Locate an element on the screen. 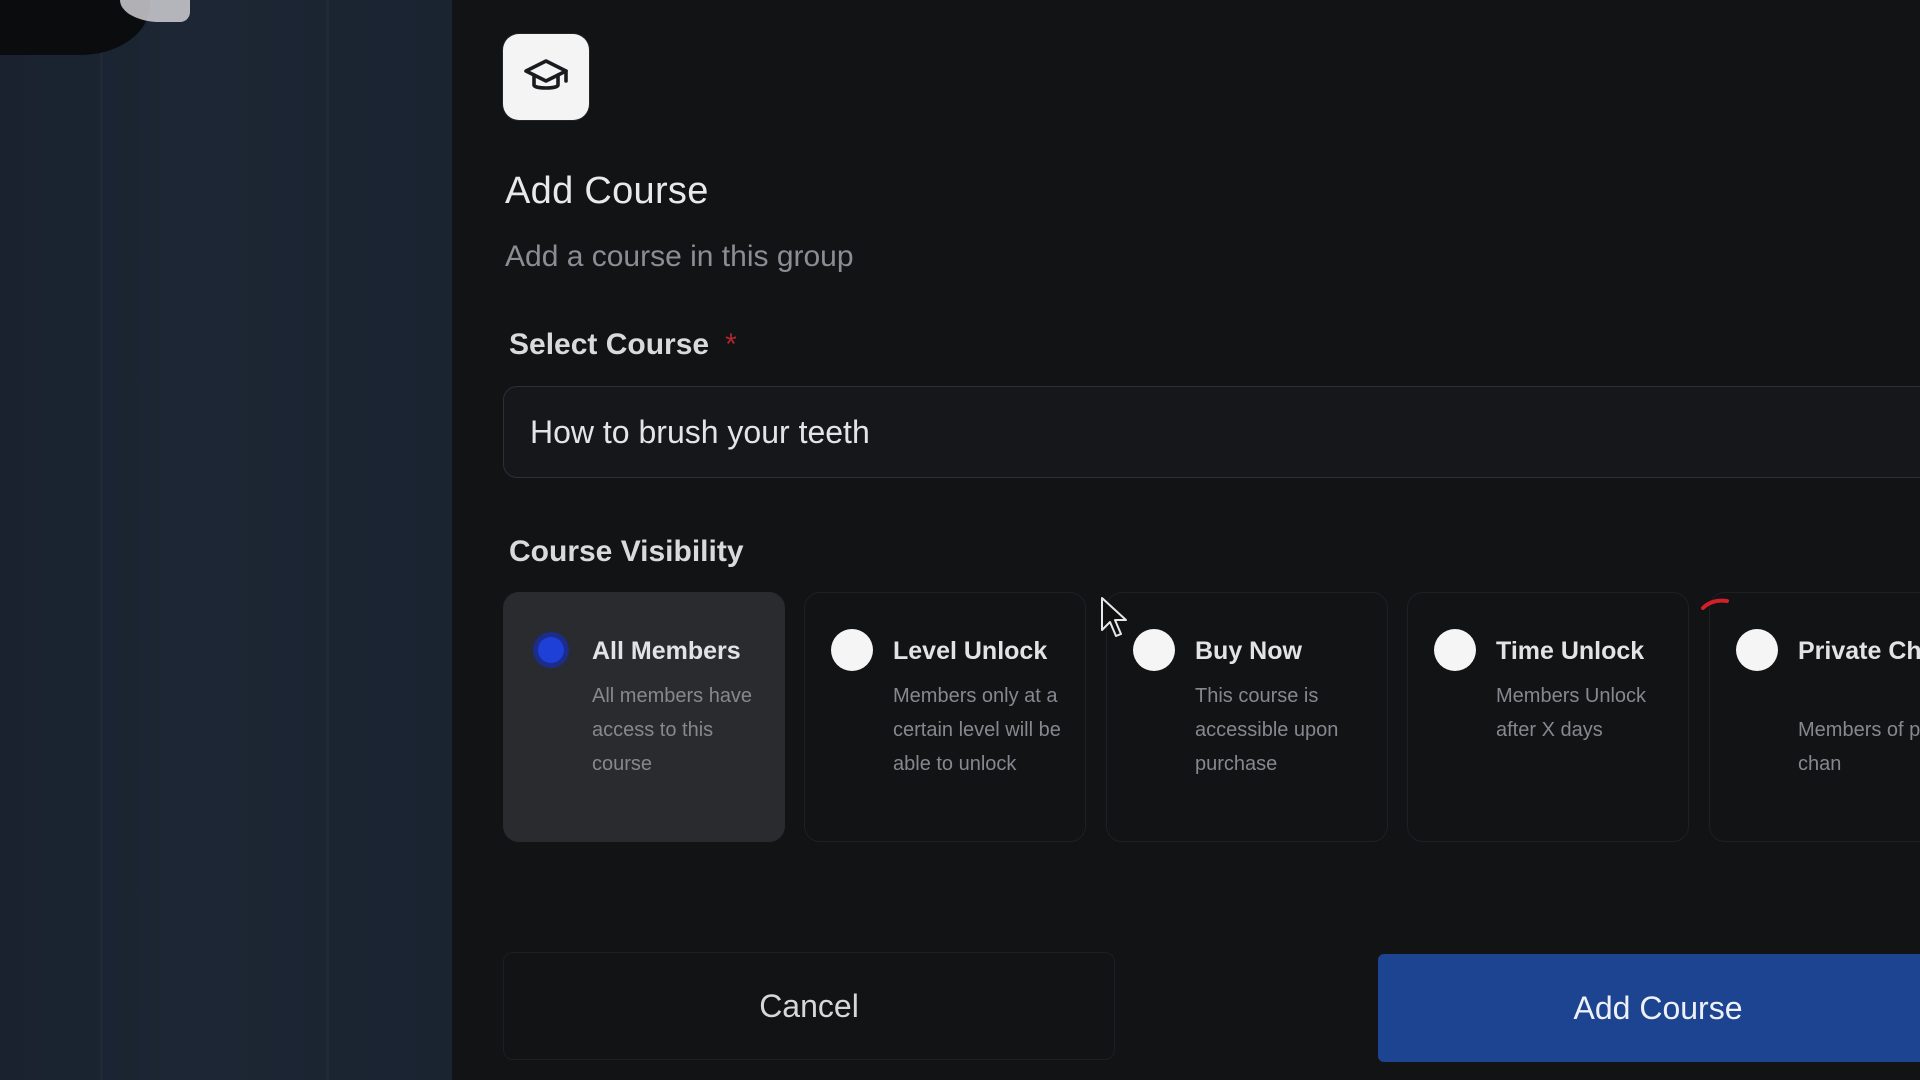 The image size is (1920, 1080). option-title: Time Unlock is located at coordinates (1570, 651).